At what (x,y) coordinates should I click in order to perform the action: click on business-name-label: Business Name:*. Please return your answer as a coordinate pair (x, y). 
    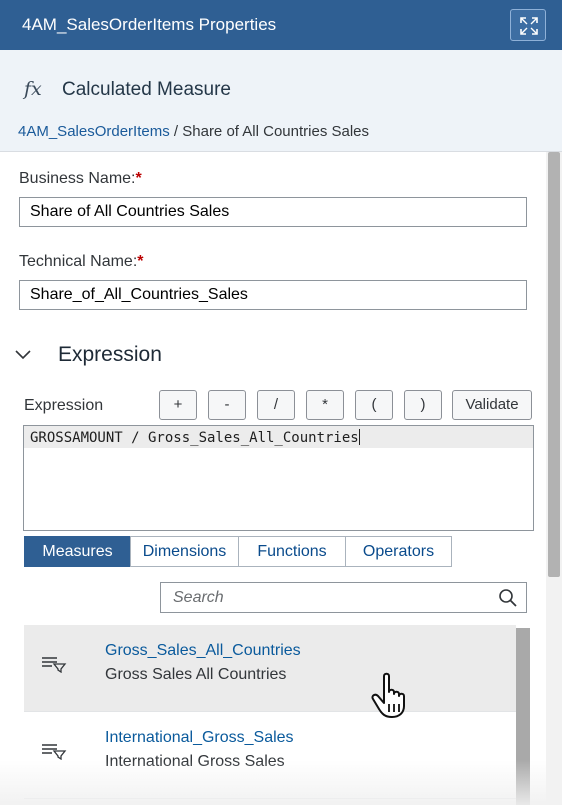
    Looking at the image, I should click on (80, 179).